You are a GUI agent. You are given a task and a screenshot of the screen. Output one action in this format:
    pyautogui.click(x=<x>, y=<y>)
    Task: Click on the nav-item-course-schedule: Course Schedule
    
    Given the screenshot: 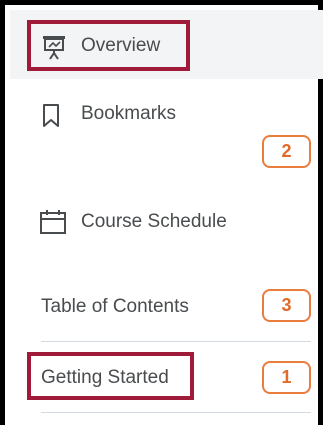 What is the action you would take?
    pyautogui.click(x=154, y=222)
    